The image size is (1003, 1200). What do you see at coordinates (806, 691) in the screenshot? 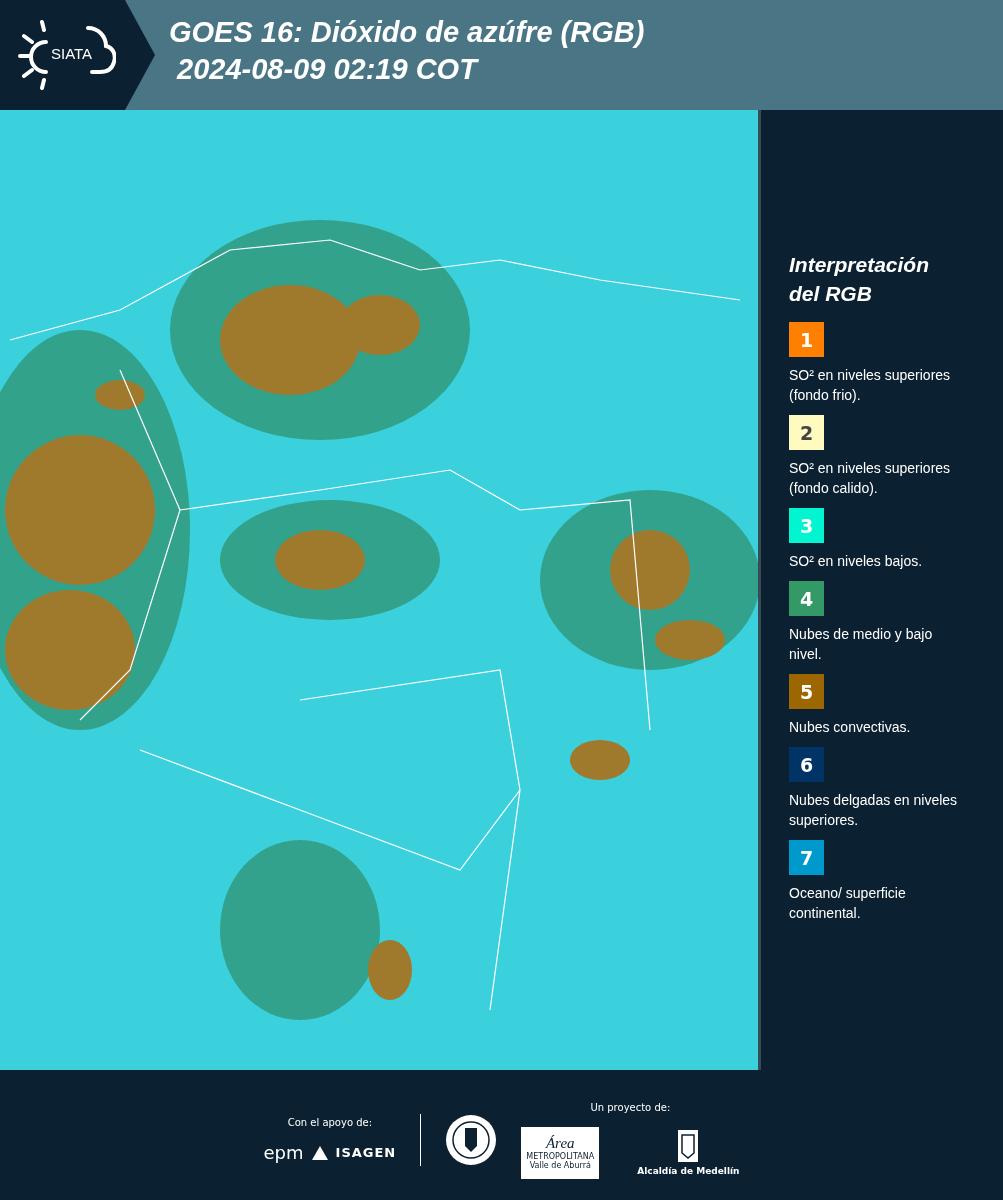
I see `legend-swatch: 5` at bounding box center [806, 691].